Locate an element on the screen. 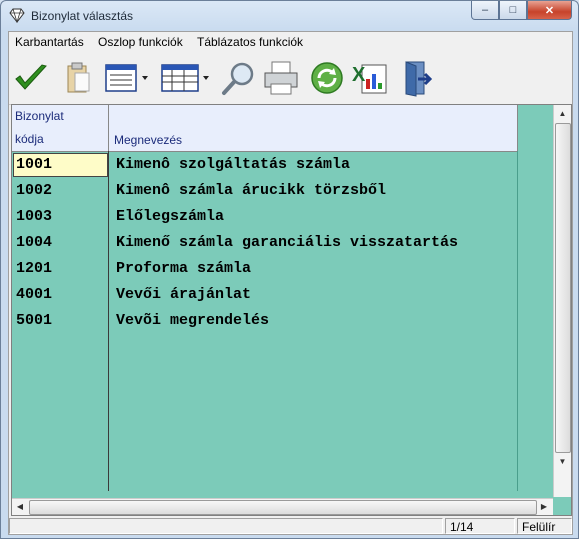 The width and height of the screenshot is (579, 539). table-row: 1002 Kimenô számla árucikk törzsből is located at coordinates (272, 191).